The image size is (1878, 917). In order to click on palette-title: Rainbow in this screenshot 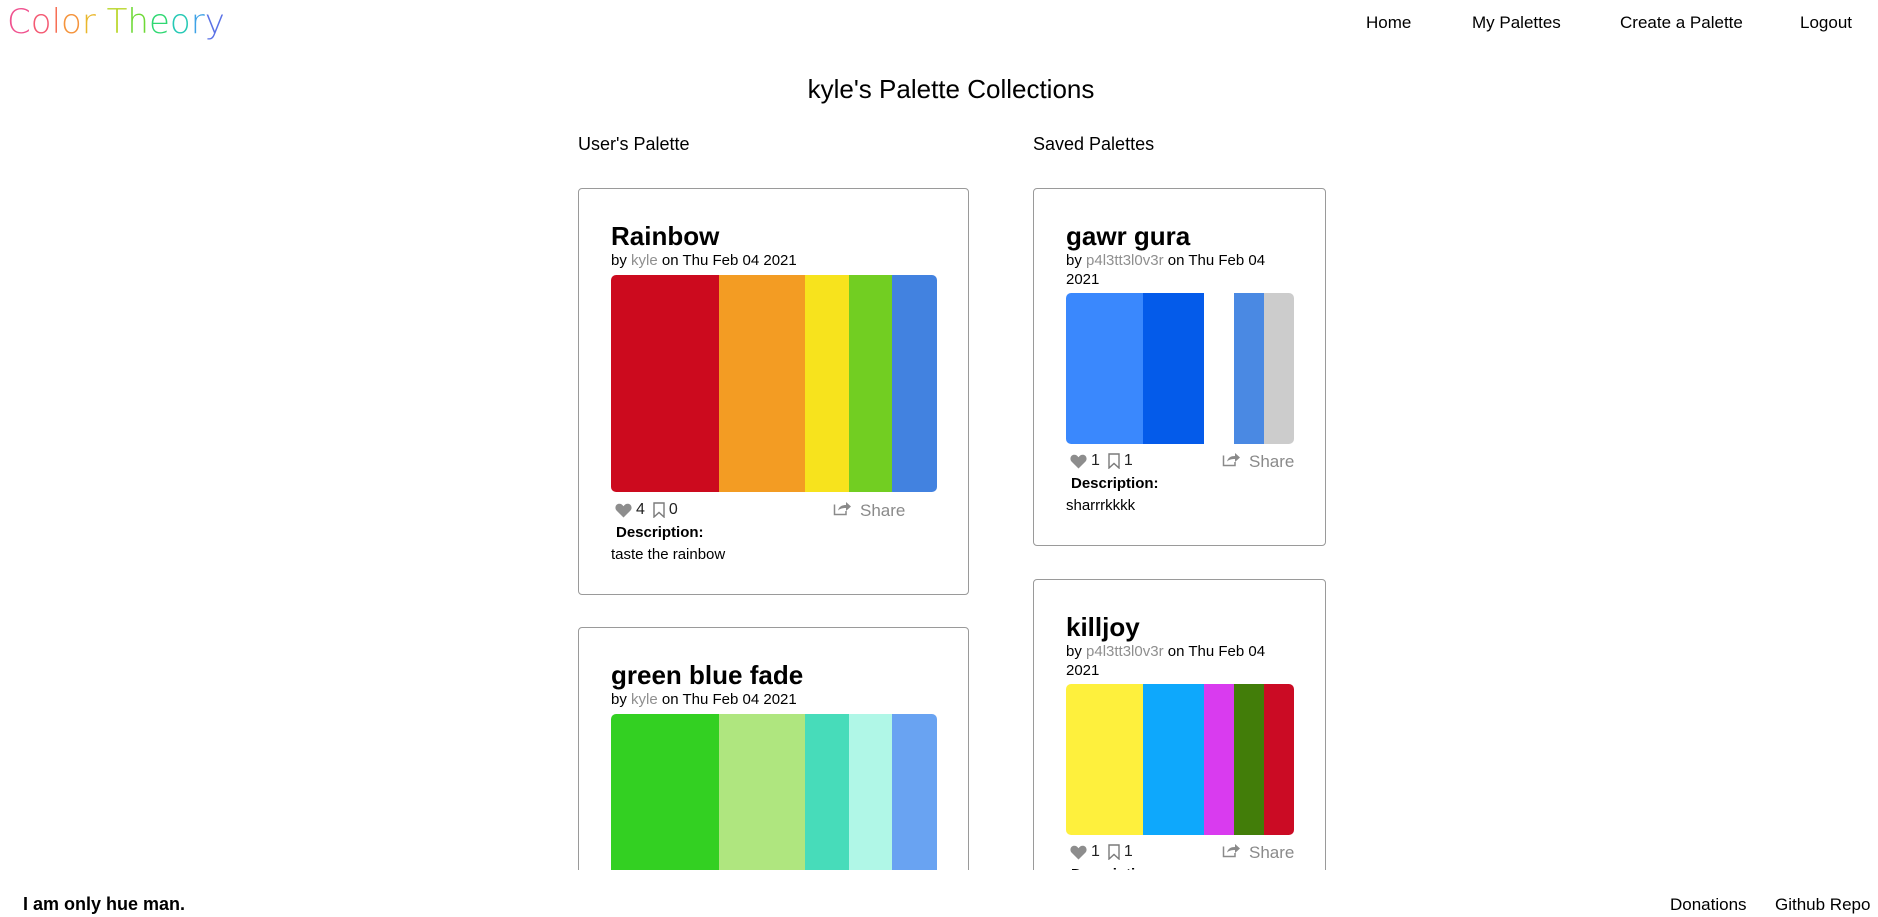, I will do `click(665, 236)`.